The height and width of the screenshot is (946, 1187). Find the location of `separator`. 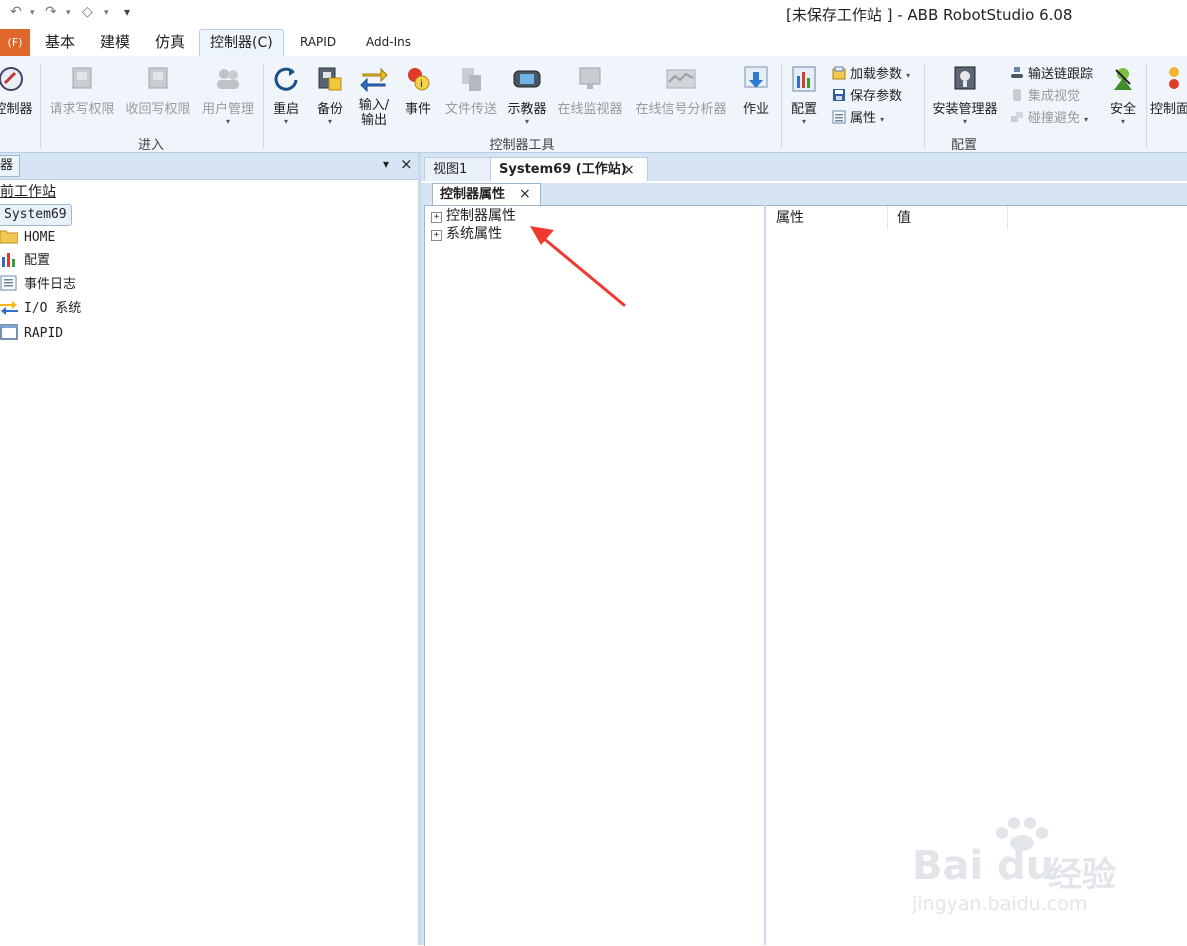

separator is located at coordinates (1146, 106).